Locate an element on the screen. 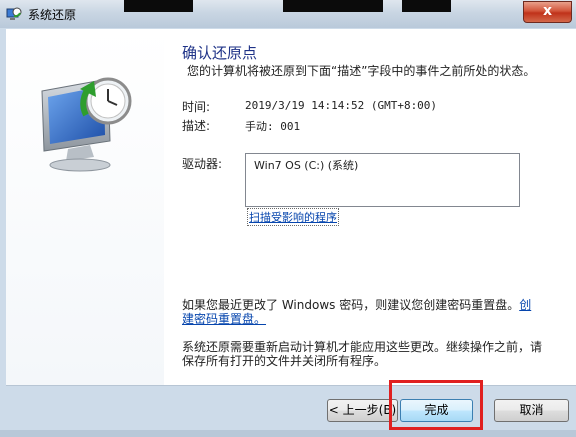 The image size is (576, 437). close-icon: x is located at coordinates (547, 11).